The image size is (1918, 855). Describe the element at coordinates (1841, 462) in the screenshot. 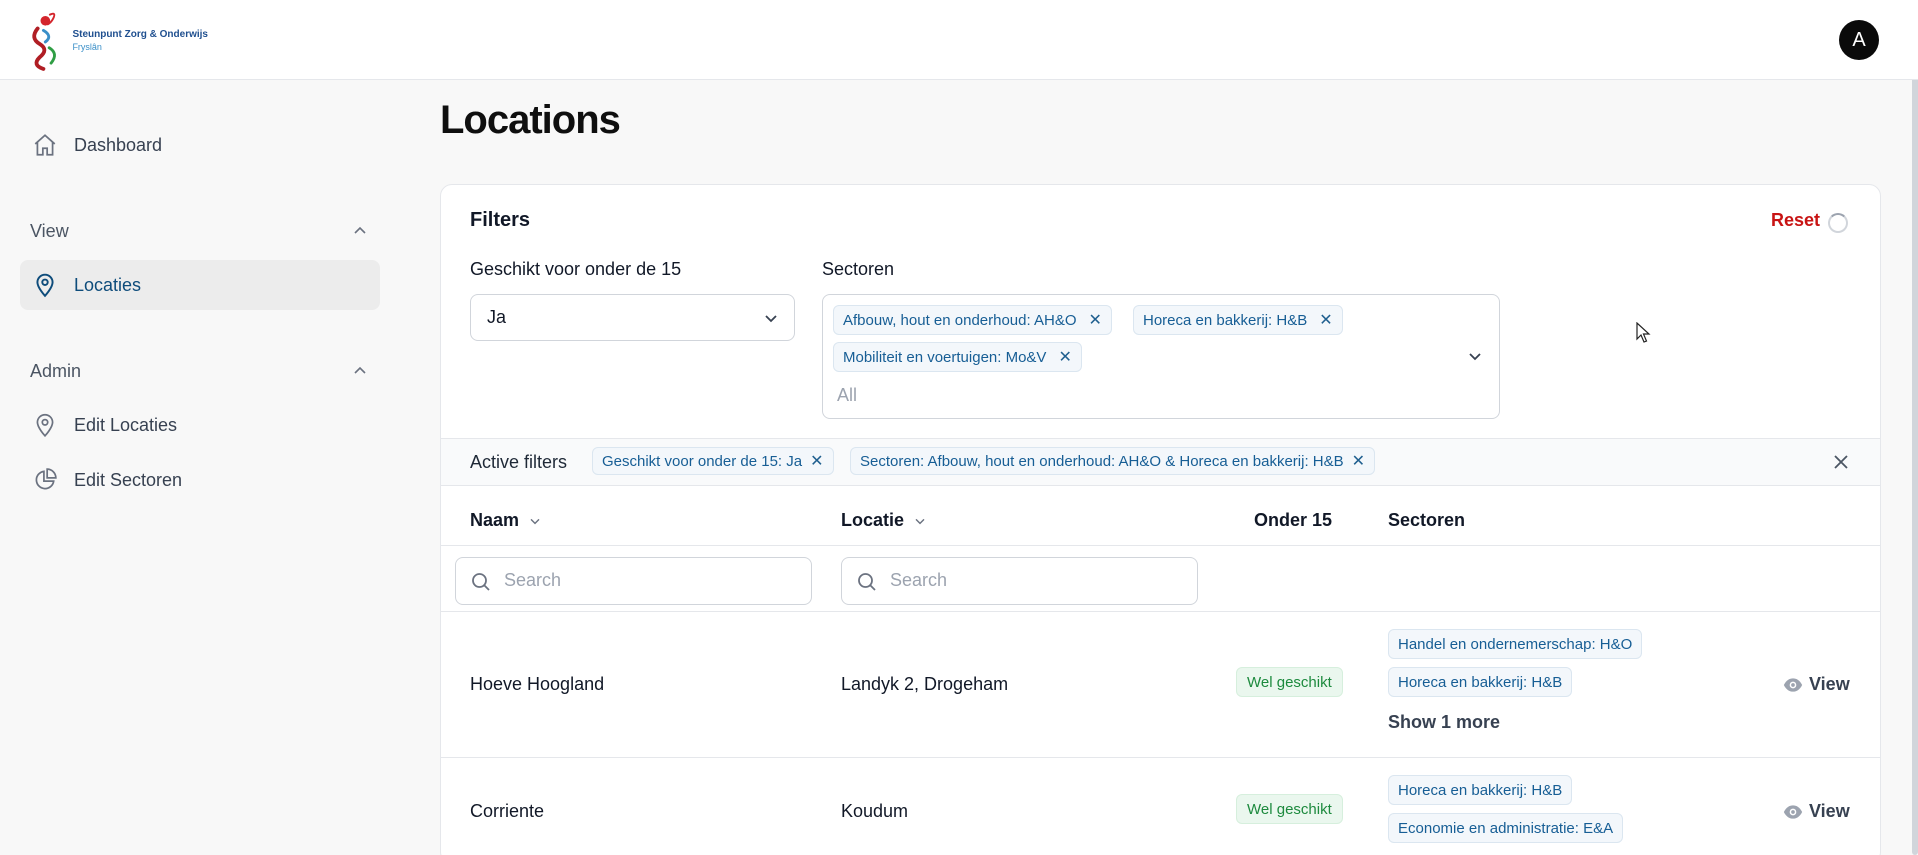

I see `clear-filters-icon` at that location.